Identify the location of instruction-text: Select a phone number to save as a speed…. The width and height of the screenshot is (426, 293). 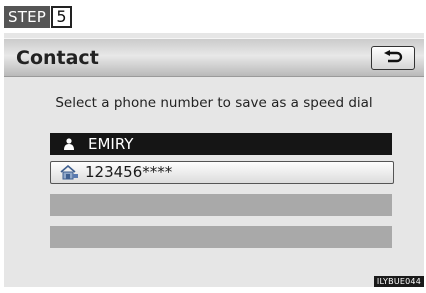
(214, 103).